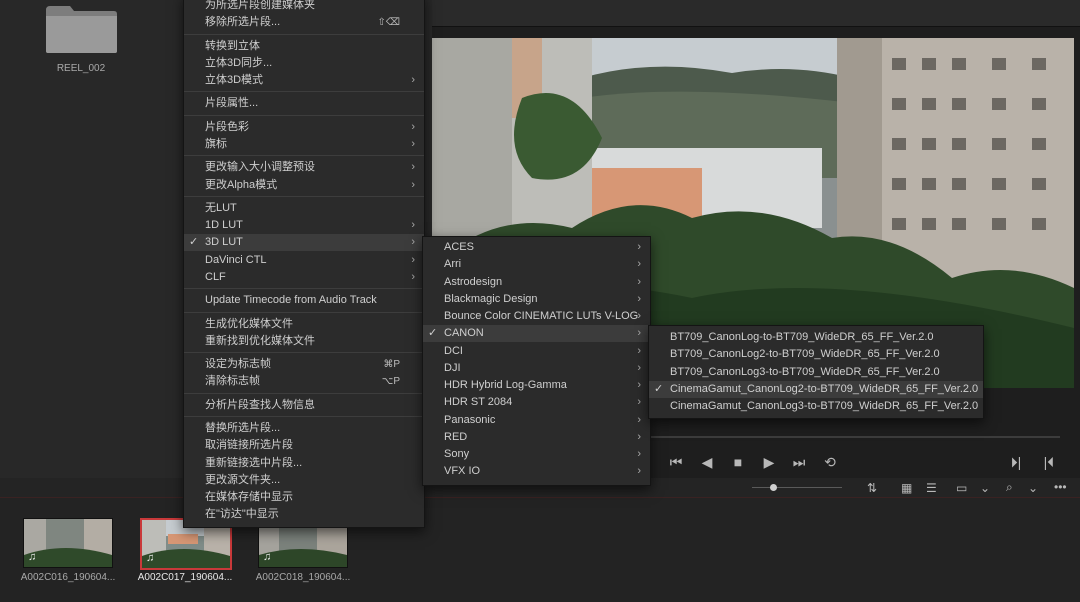  Describe the element at coordinates (304, 22) in the screenshot. I see `menu-item-context_menu-1: 移除所选片段... ⇧⌫` at that location.